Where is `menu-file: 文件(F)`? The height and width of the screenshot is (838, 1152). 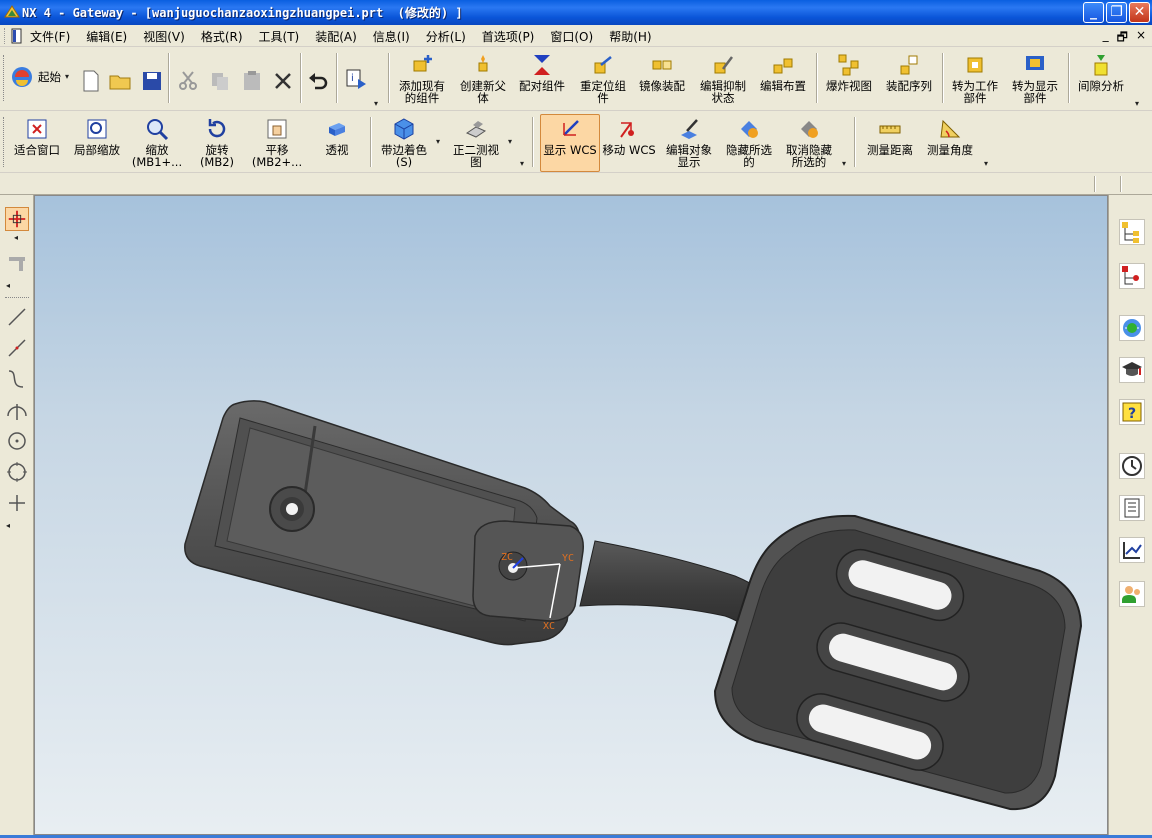 menu-file: 文件(F) is located at coordinates (50, 36).